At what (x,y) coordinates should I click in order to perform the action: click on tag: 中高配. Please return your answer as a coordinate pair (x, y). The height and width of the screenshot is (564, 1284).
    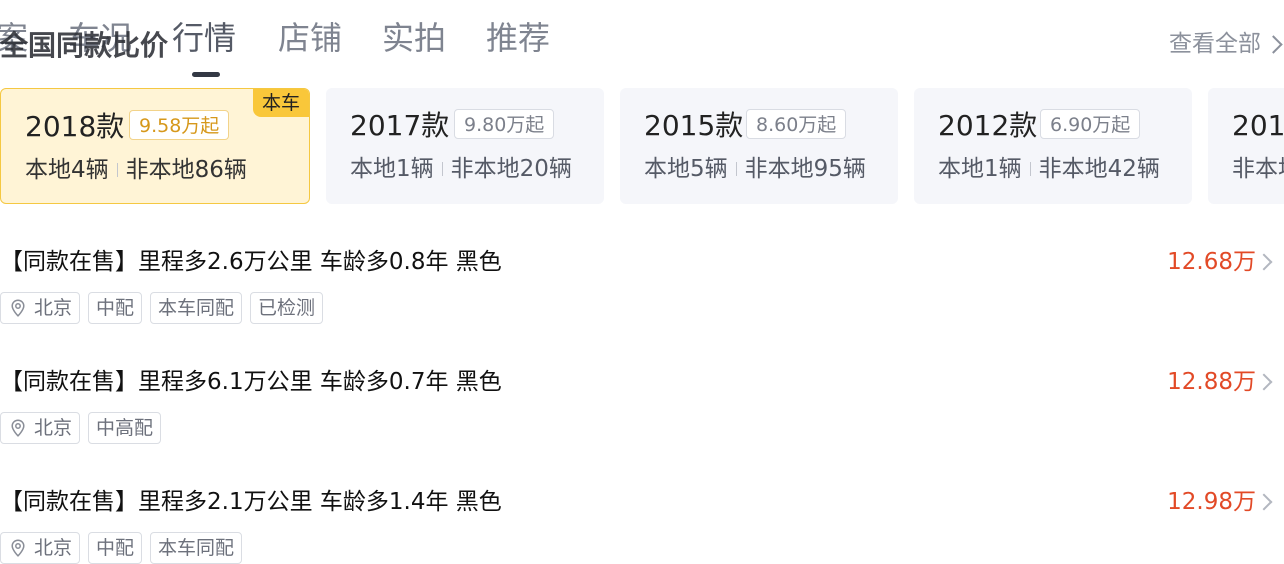
    Looking at the image, I should click on (125, 428).